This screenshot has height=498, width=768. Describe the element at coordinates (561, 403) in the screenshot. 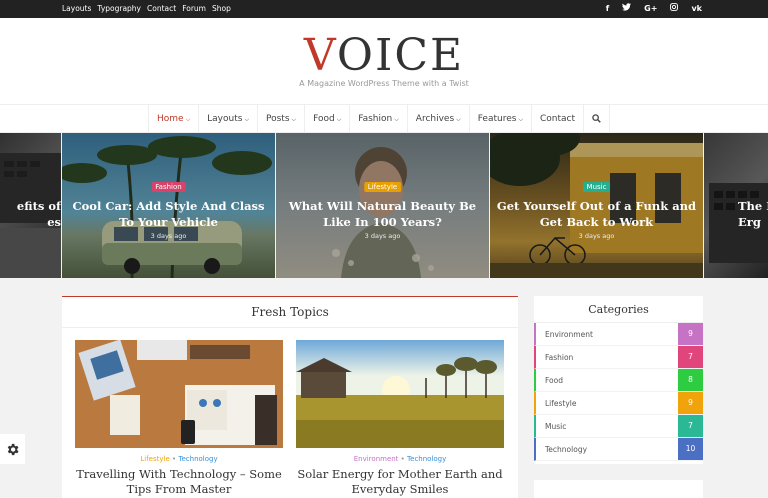

I see `category-name: Lifestyle` at that location.